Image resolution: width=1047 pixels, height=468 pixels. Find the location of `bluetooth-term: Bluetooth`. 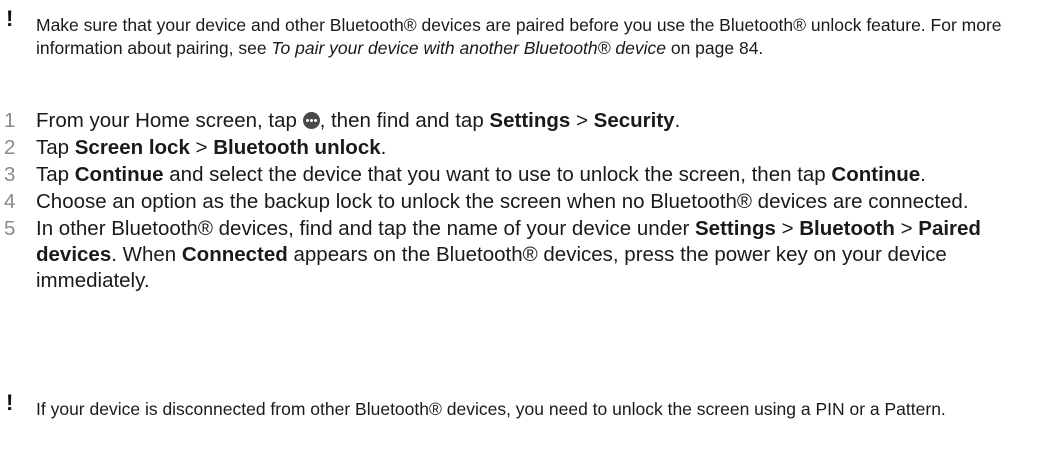

bluetooth-term: Bluetooth is located at coordinates (847, 228).